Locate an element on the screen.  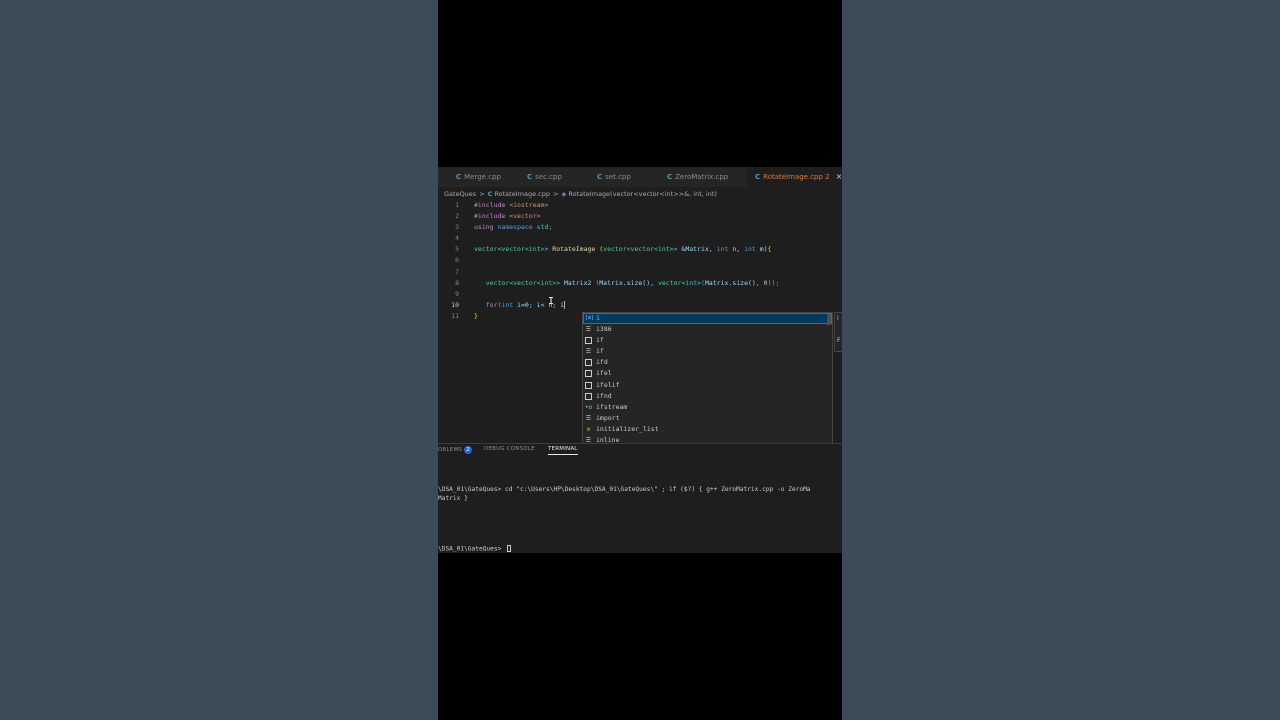
suggestion-item: ifd is located at coordinates (707, 362).